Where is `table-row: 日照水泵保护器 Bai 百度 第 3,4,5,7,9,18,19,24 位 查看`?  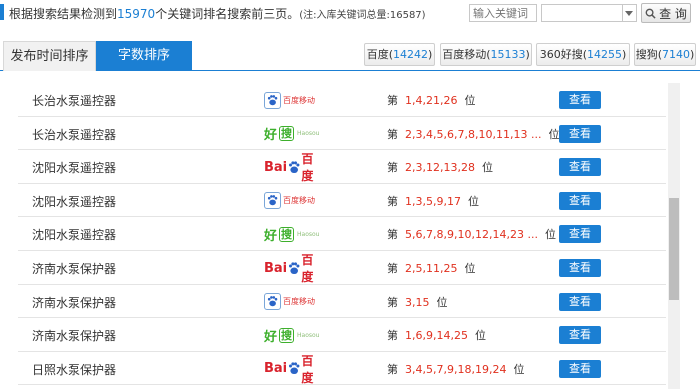
table-row: 日照水泵保护器 Bai 百度 第 3,4,5,7,9,18,19,24 位 查看 is located at coordinates (342, 369).